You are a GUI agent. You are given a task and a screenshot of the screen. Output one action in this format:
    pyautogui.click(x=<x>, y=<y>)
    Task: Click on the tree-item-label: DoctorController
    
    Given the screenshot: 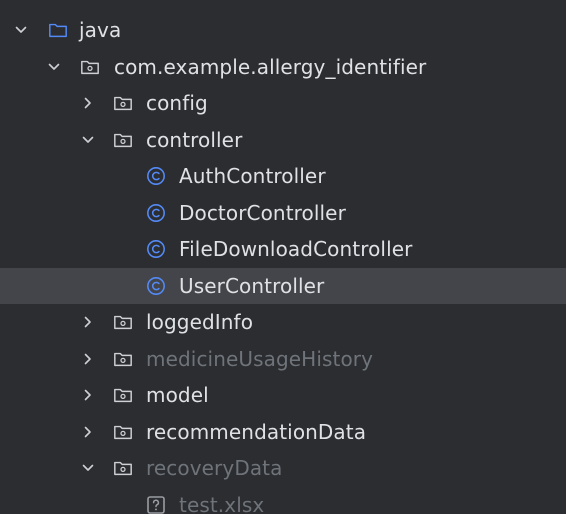 What is the action you would take?
    pyautogui.click(x=262, y=212)
    